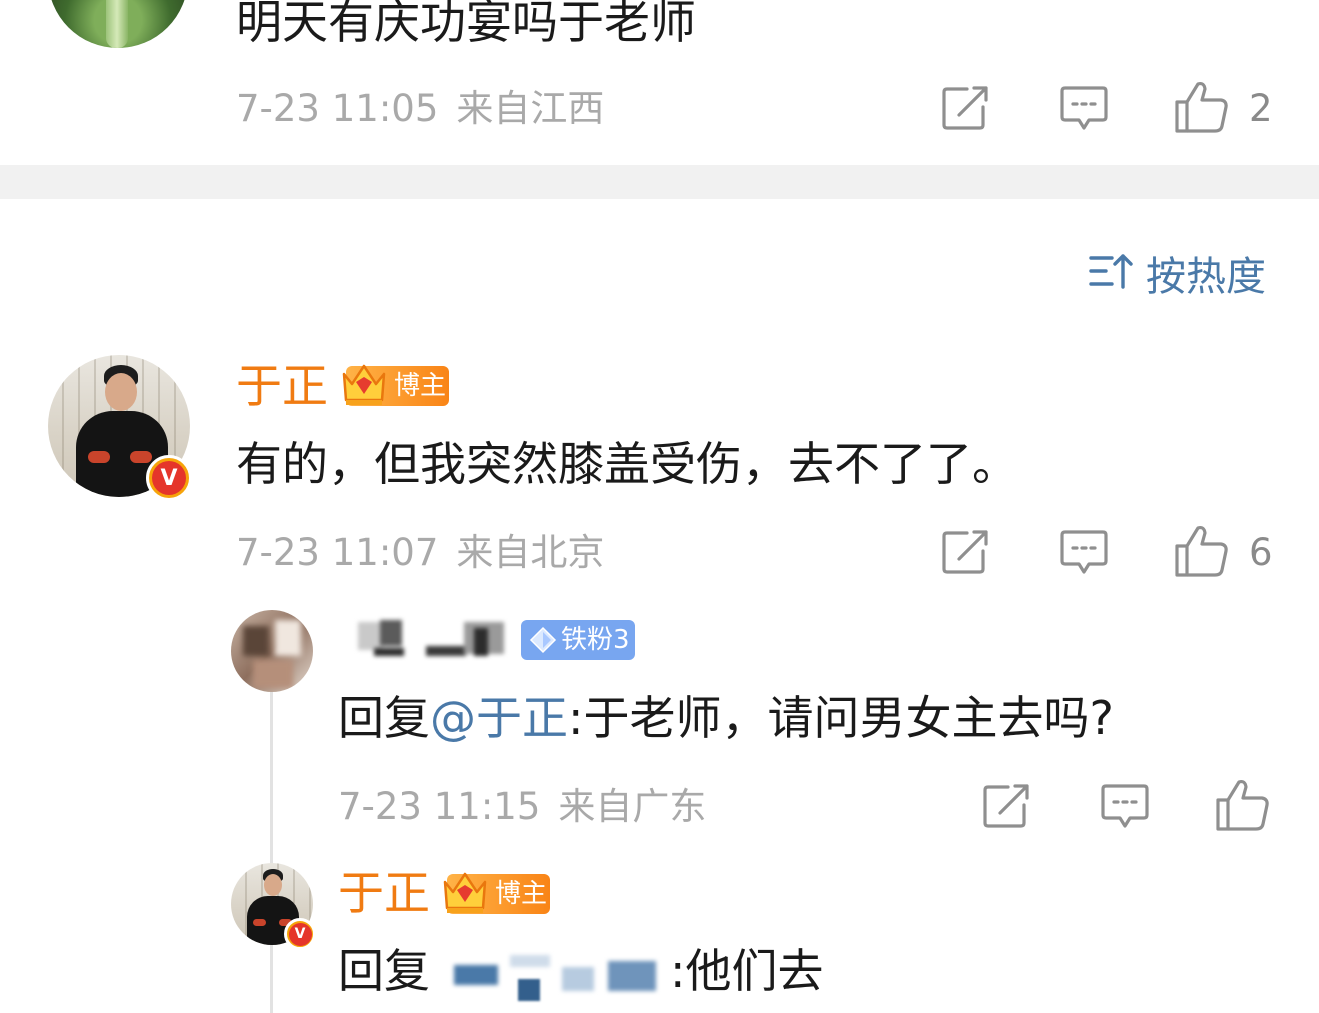 This screenshot has height=1013, width=1319. I want to click on comment-location: 来自北京, so click(530, 552).